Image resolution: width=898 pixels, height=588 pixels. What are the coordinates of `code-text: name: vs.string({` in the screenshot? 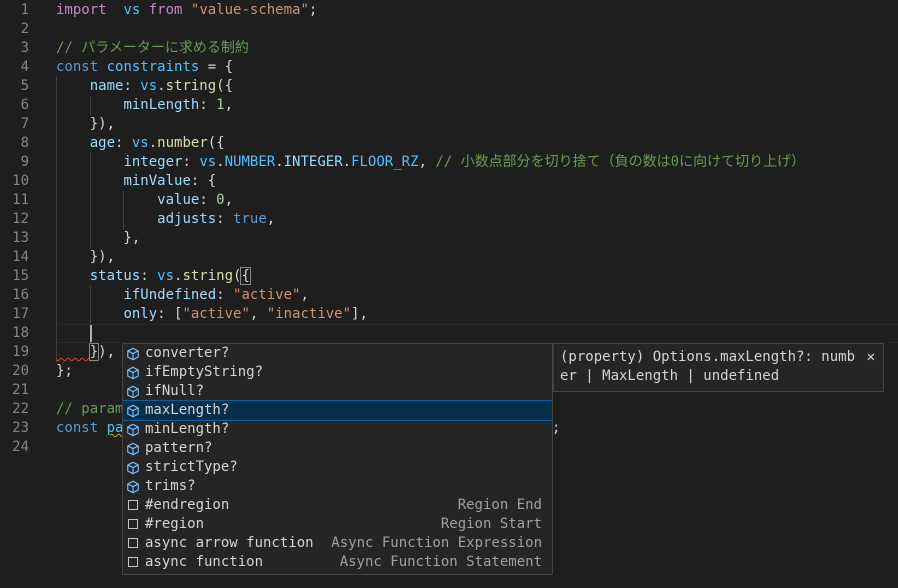 It's located at (144, 86).